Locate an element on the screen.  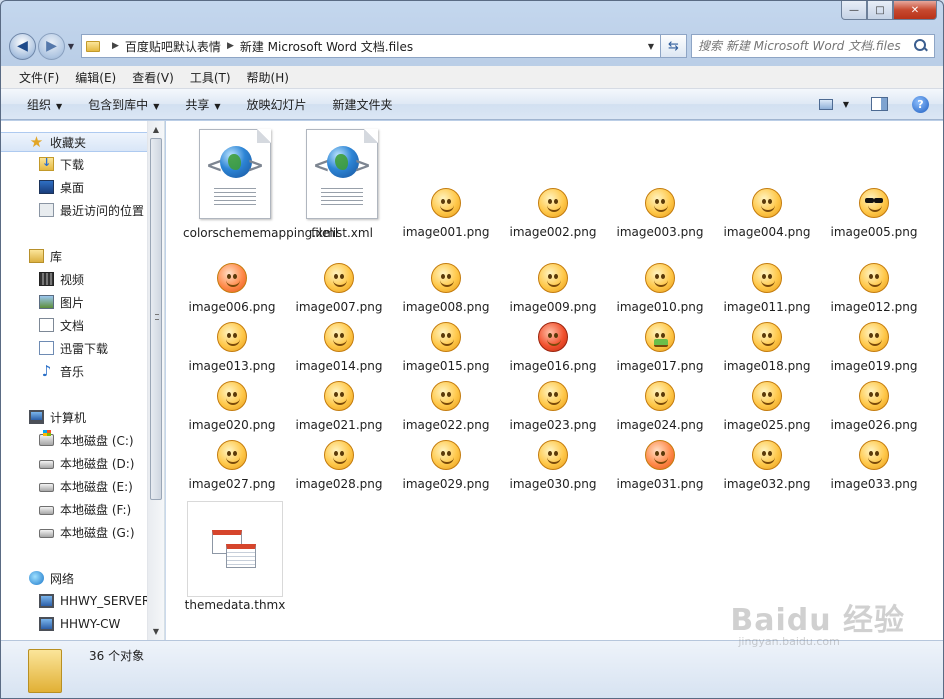
star-icon: ★ is located at coordinates (36, 142).